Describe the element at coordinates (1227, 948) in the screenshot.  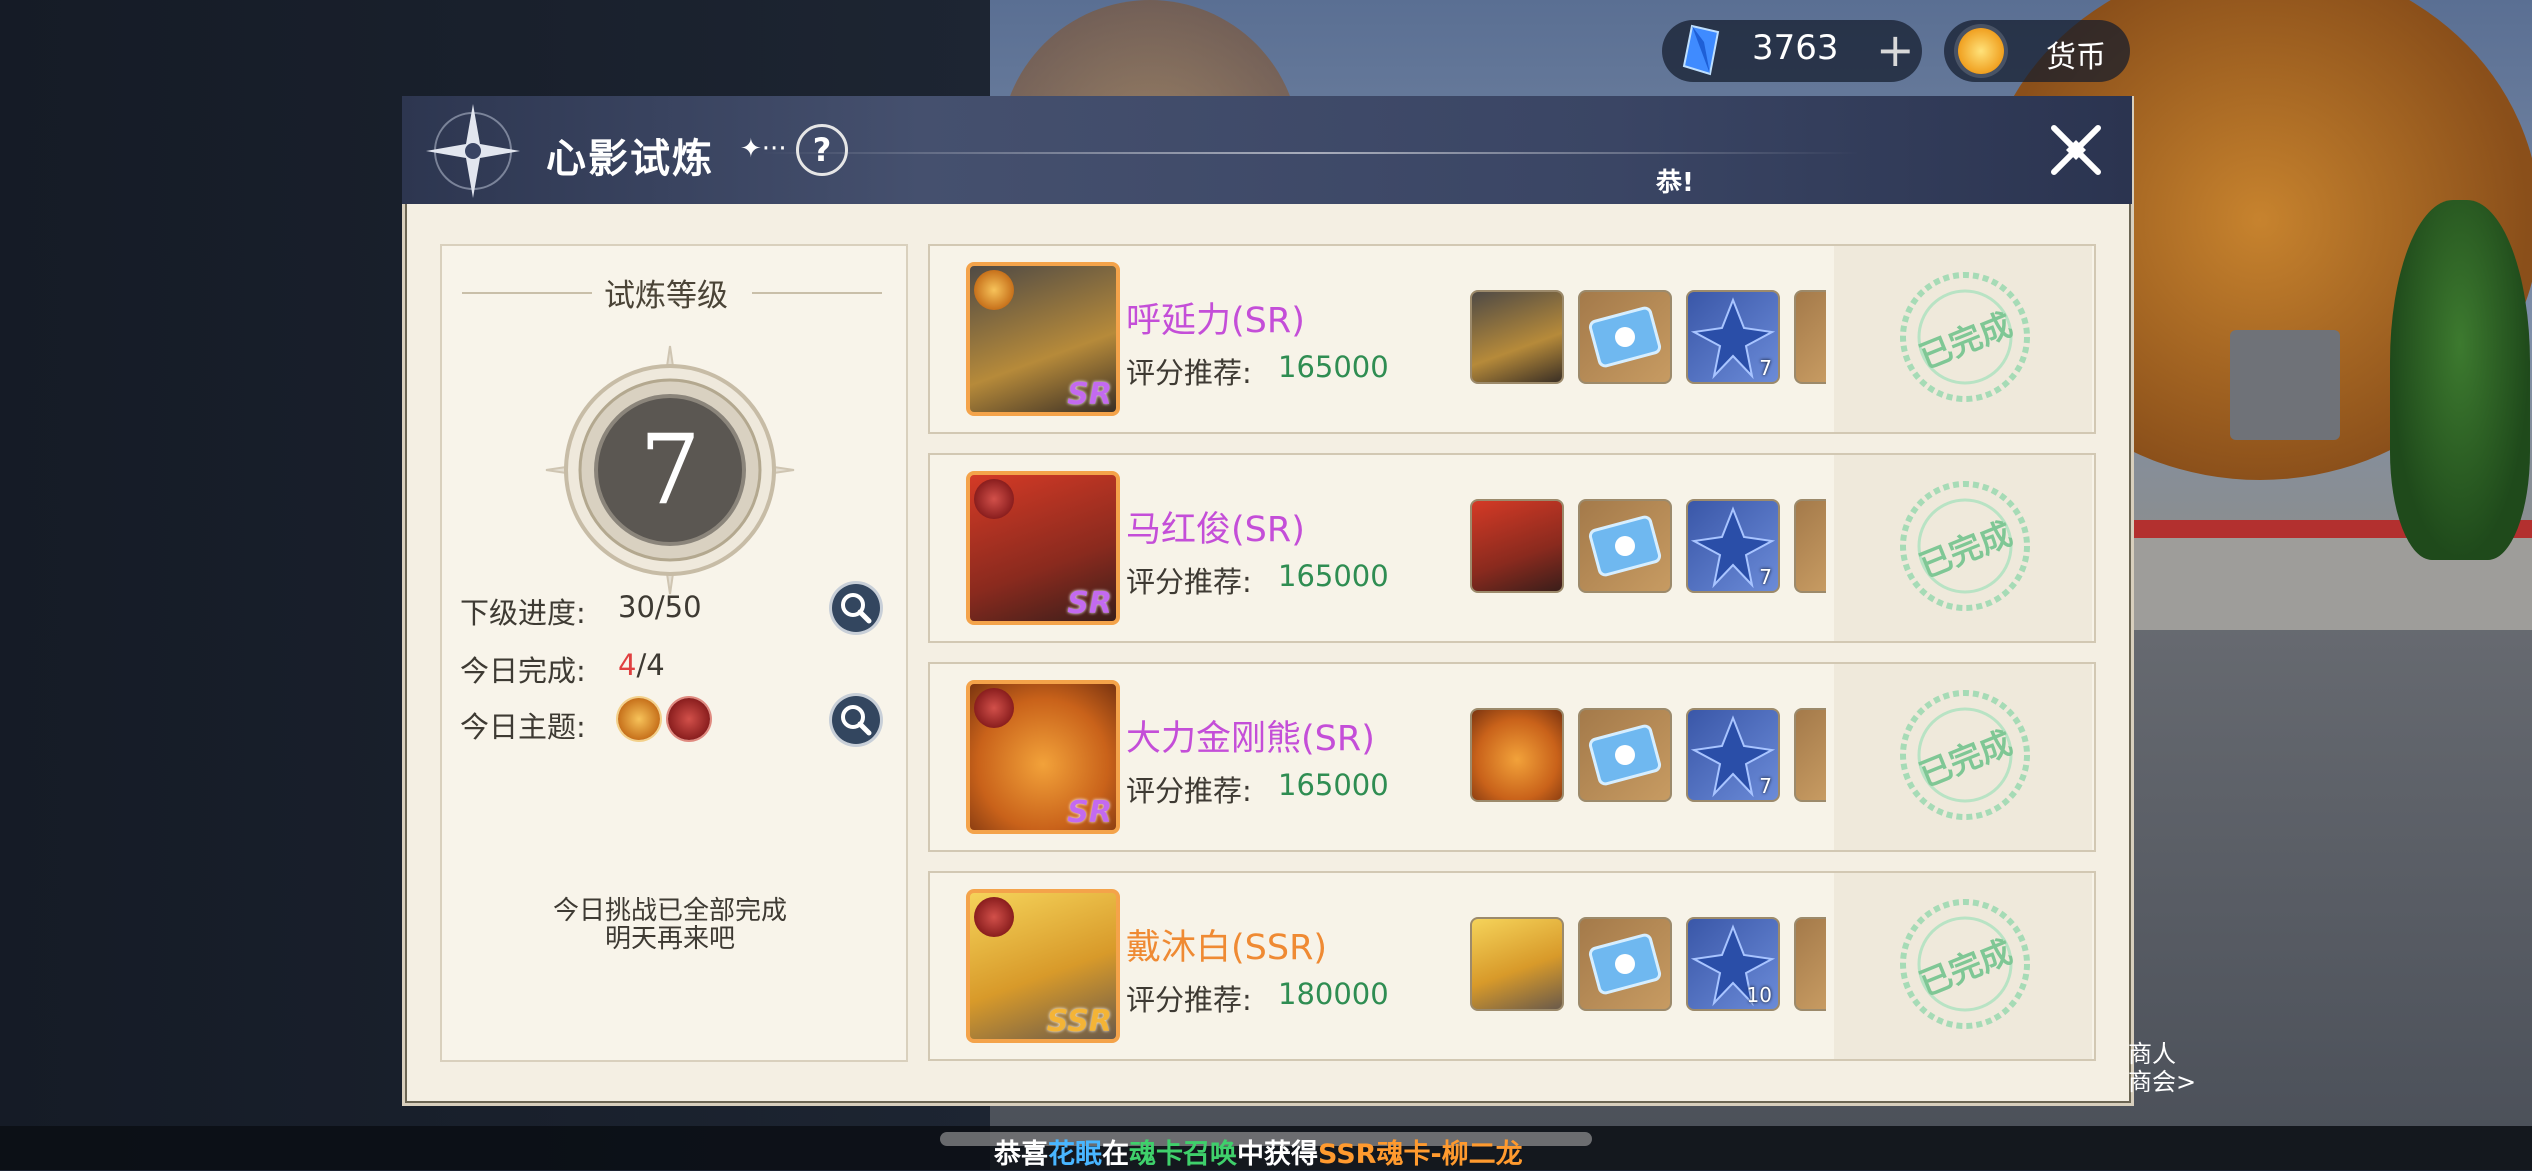
I see `hero-name: 戴沐白(SSR)` at that location.